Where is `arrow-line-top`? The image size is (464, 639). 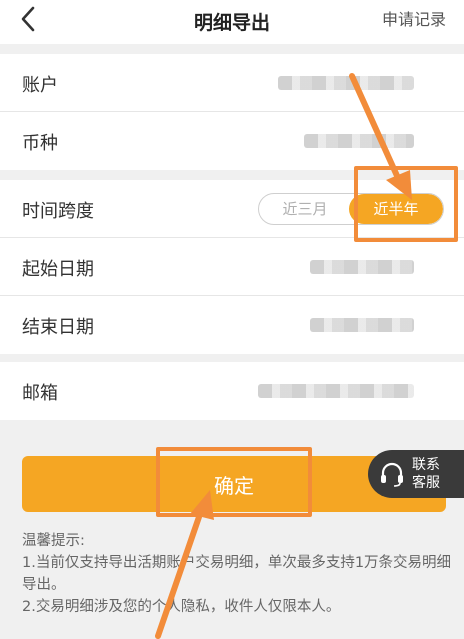
arrow-line-top is located at coordinates (375, 127).